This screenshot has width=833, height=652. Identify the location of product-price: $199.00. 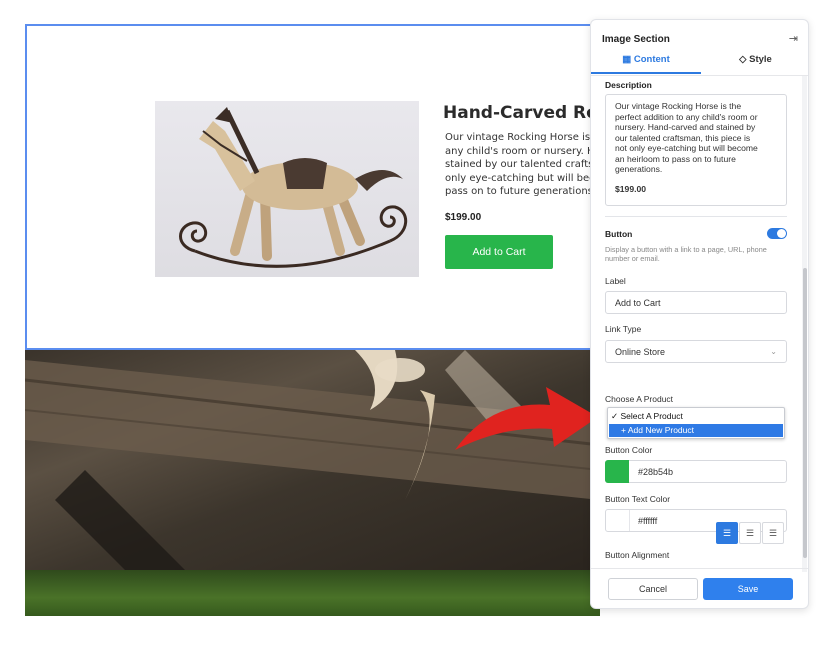
(463, 217).